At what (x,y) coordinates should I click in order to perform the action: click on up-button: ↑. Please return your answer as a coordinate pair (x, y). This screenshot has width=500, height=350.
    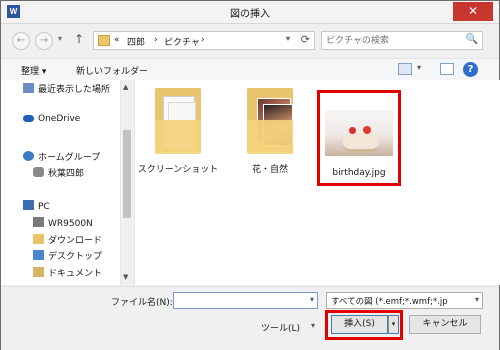
    Looking at the image, I should click on (79, 39).